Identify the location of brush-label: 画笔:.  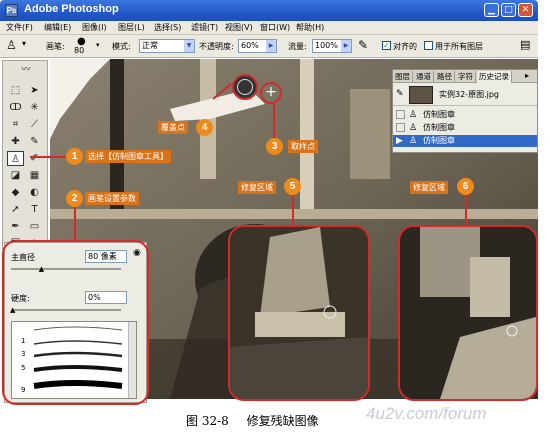
(55, 46).